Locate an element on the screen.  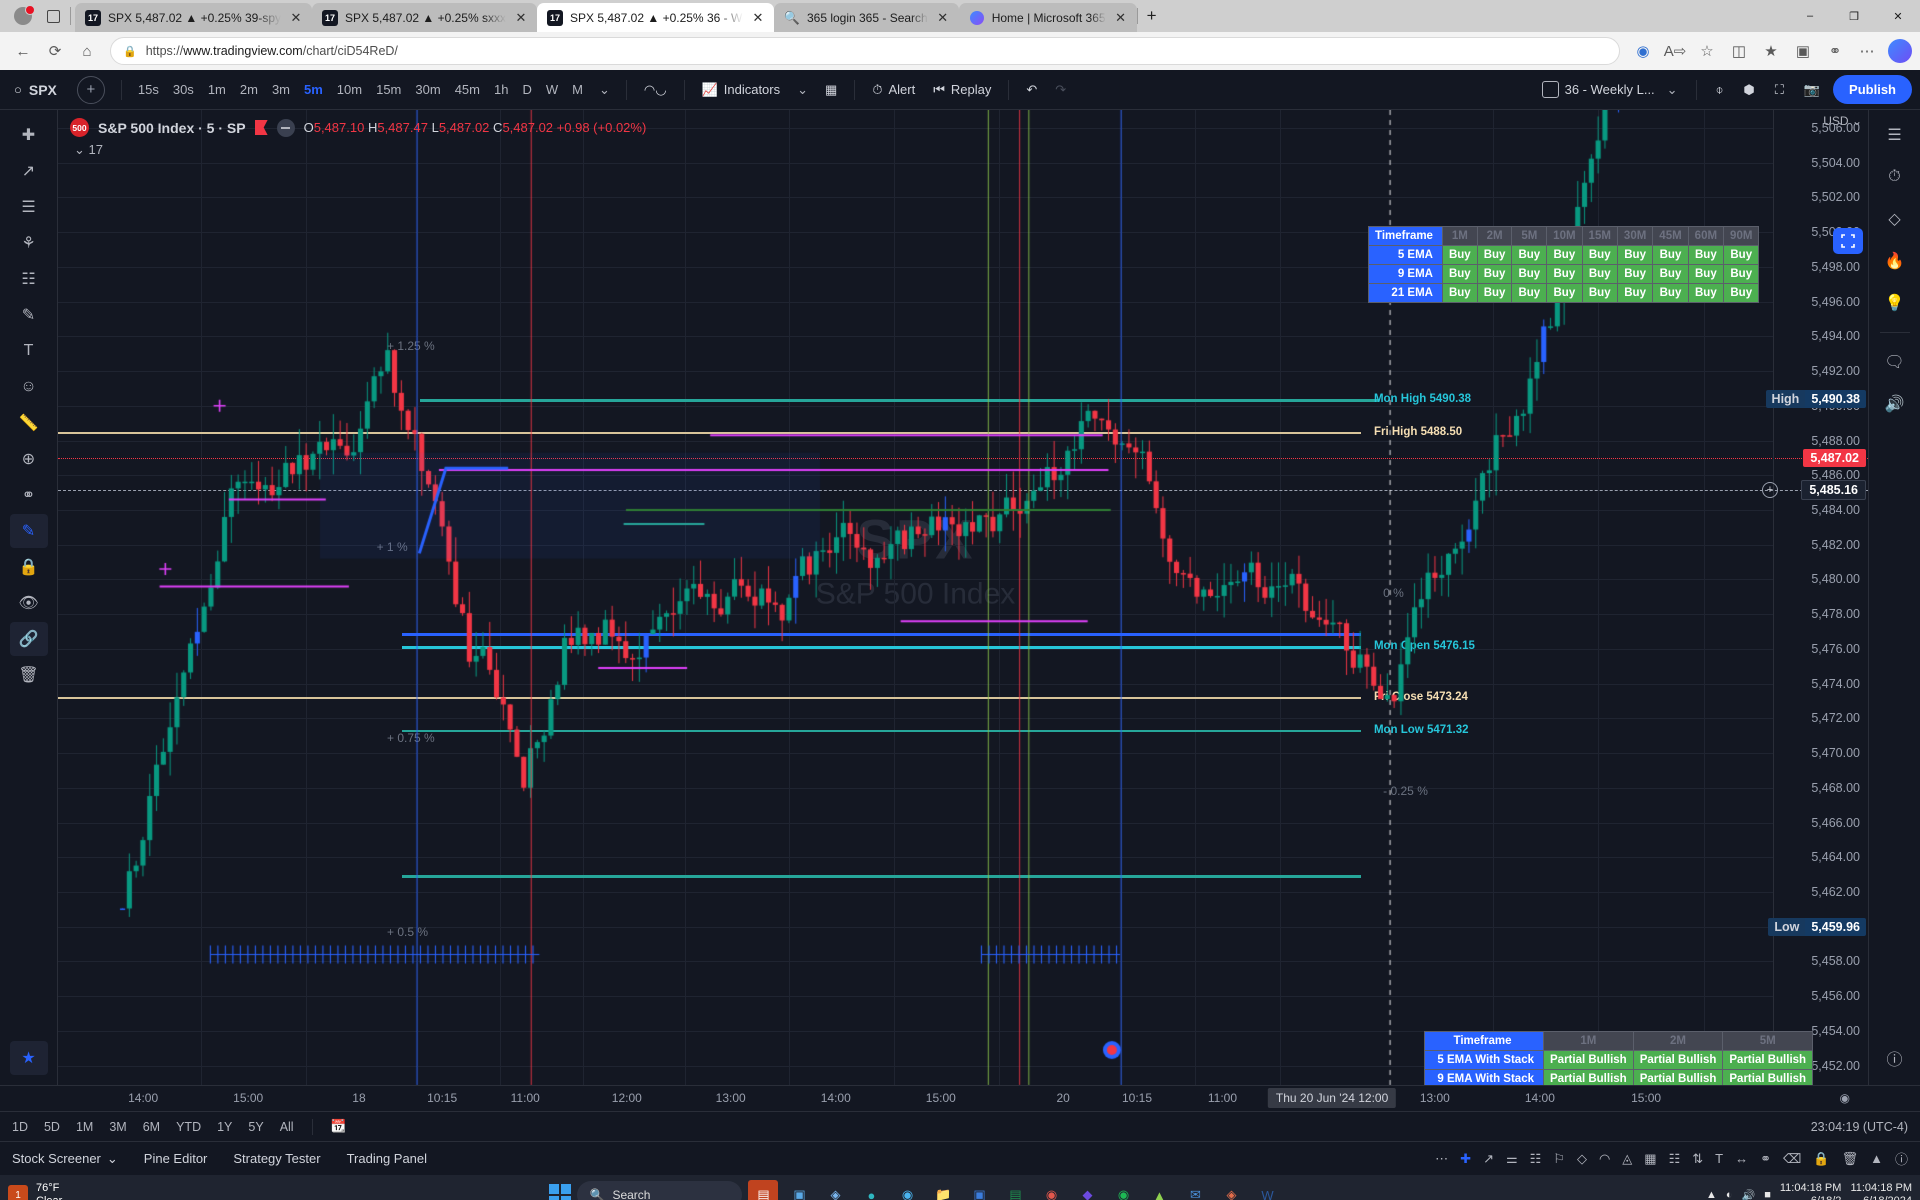
shapes-icon: ◇ is located at coordinates (1582, 1159).